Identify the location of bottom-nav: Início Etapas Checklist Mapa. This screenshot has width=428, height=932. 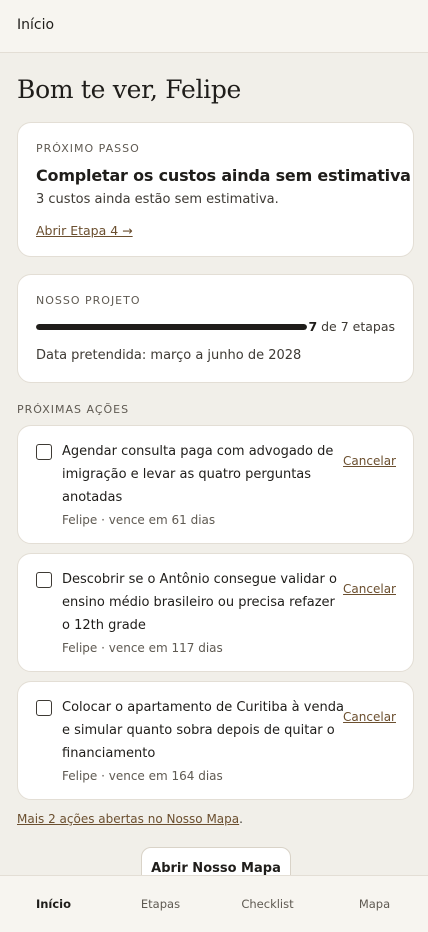
(214, 903).